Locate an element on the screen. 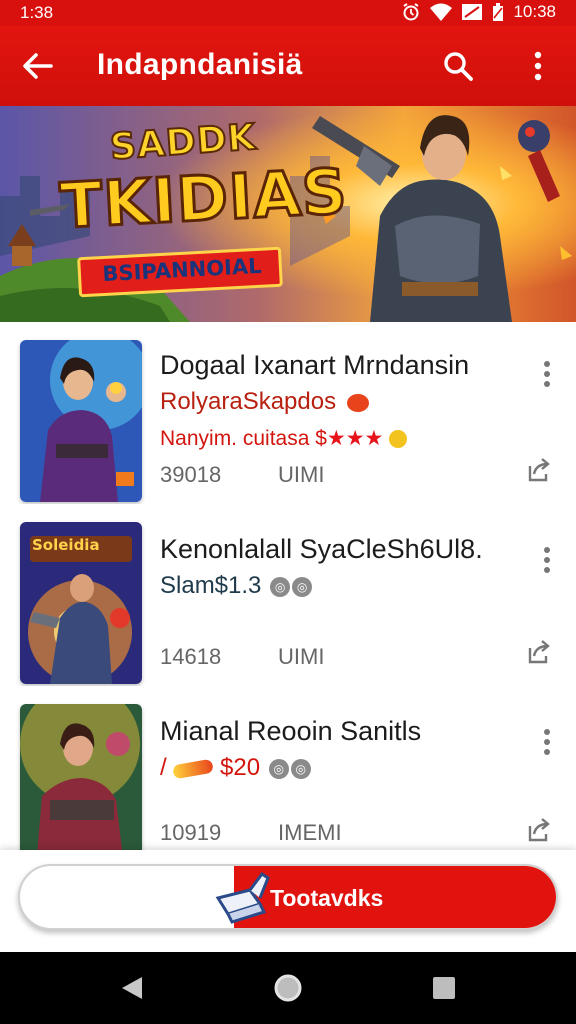 The image size is (576, 1024). circle-home-icon is located at coordinates (288, 988).